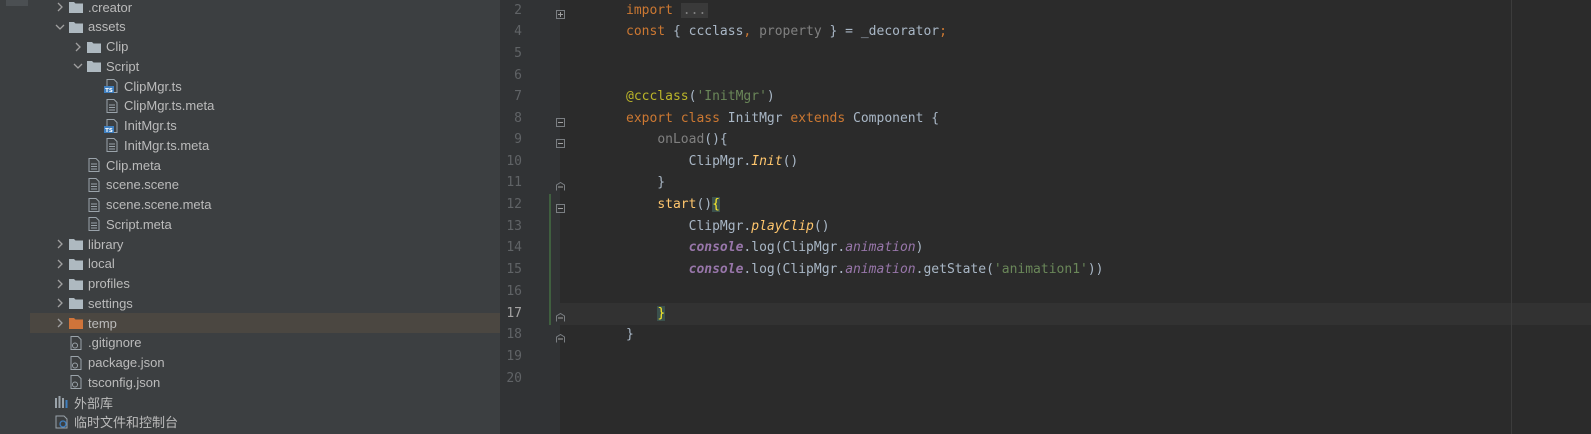  What do you see at coordinates (159, 204) in the screenshot?
I see `tree-item-label: scene.scene.meta` at bounding box center [159, 204].